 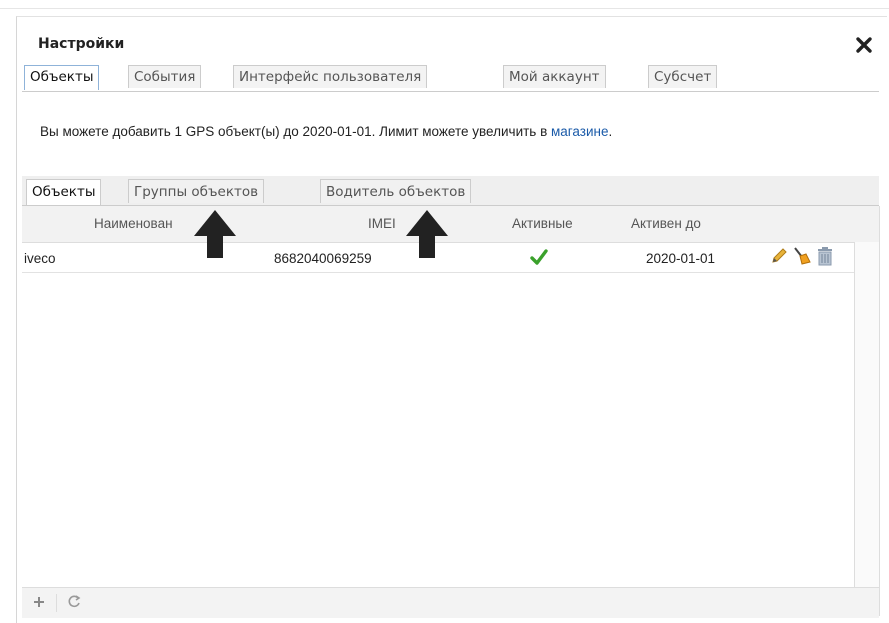 What do you see at coordinates (825, 258) in the screenshot?
I see `trash-icon` at bounding box center [825, 258].